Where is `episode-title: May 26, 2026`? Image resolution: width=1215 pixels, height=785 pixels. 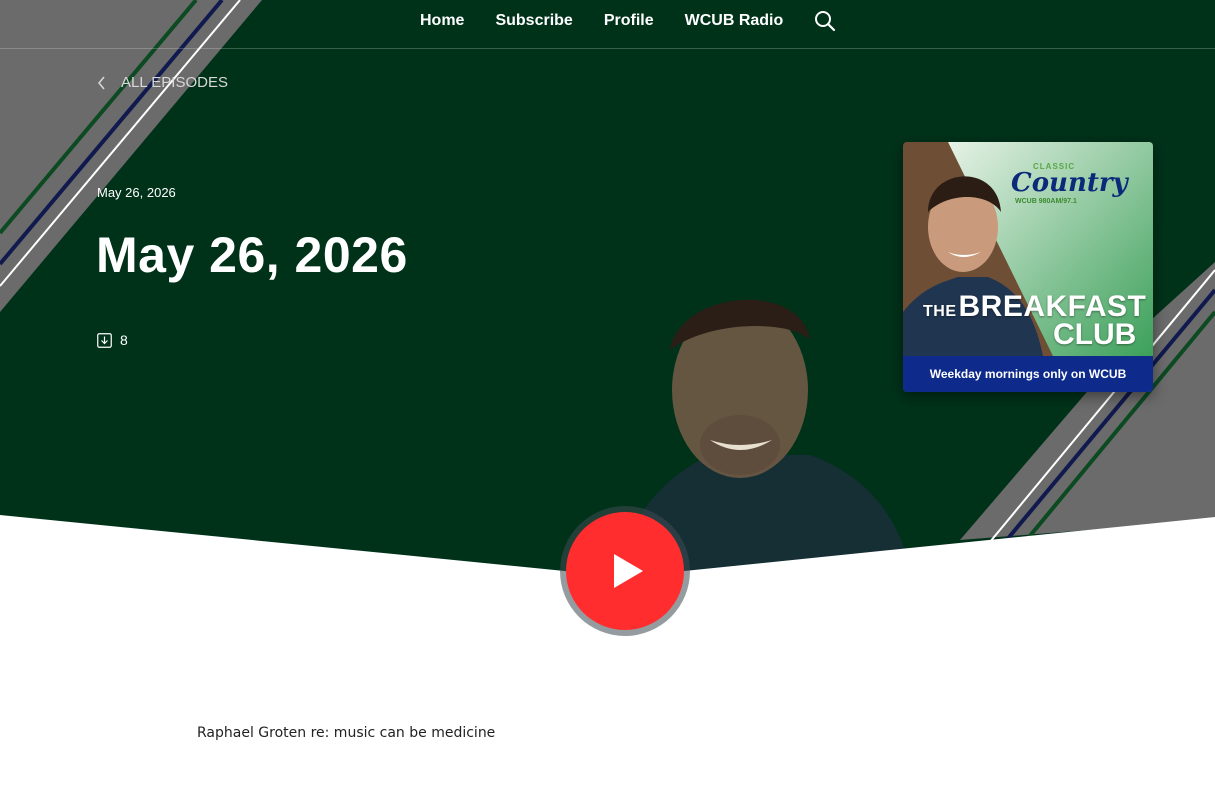 episode-title: May 26, 2026 is located at coordinates (252, 255).